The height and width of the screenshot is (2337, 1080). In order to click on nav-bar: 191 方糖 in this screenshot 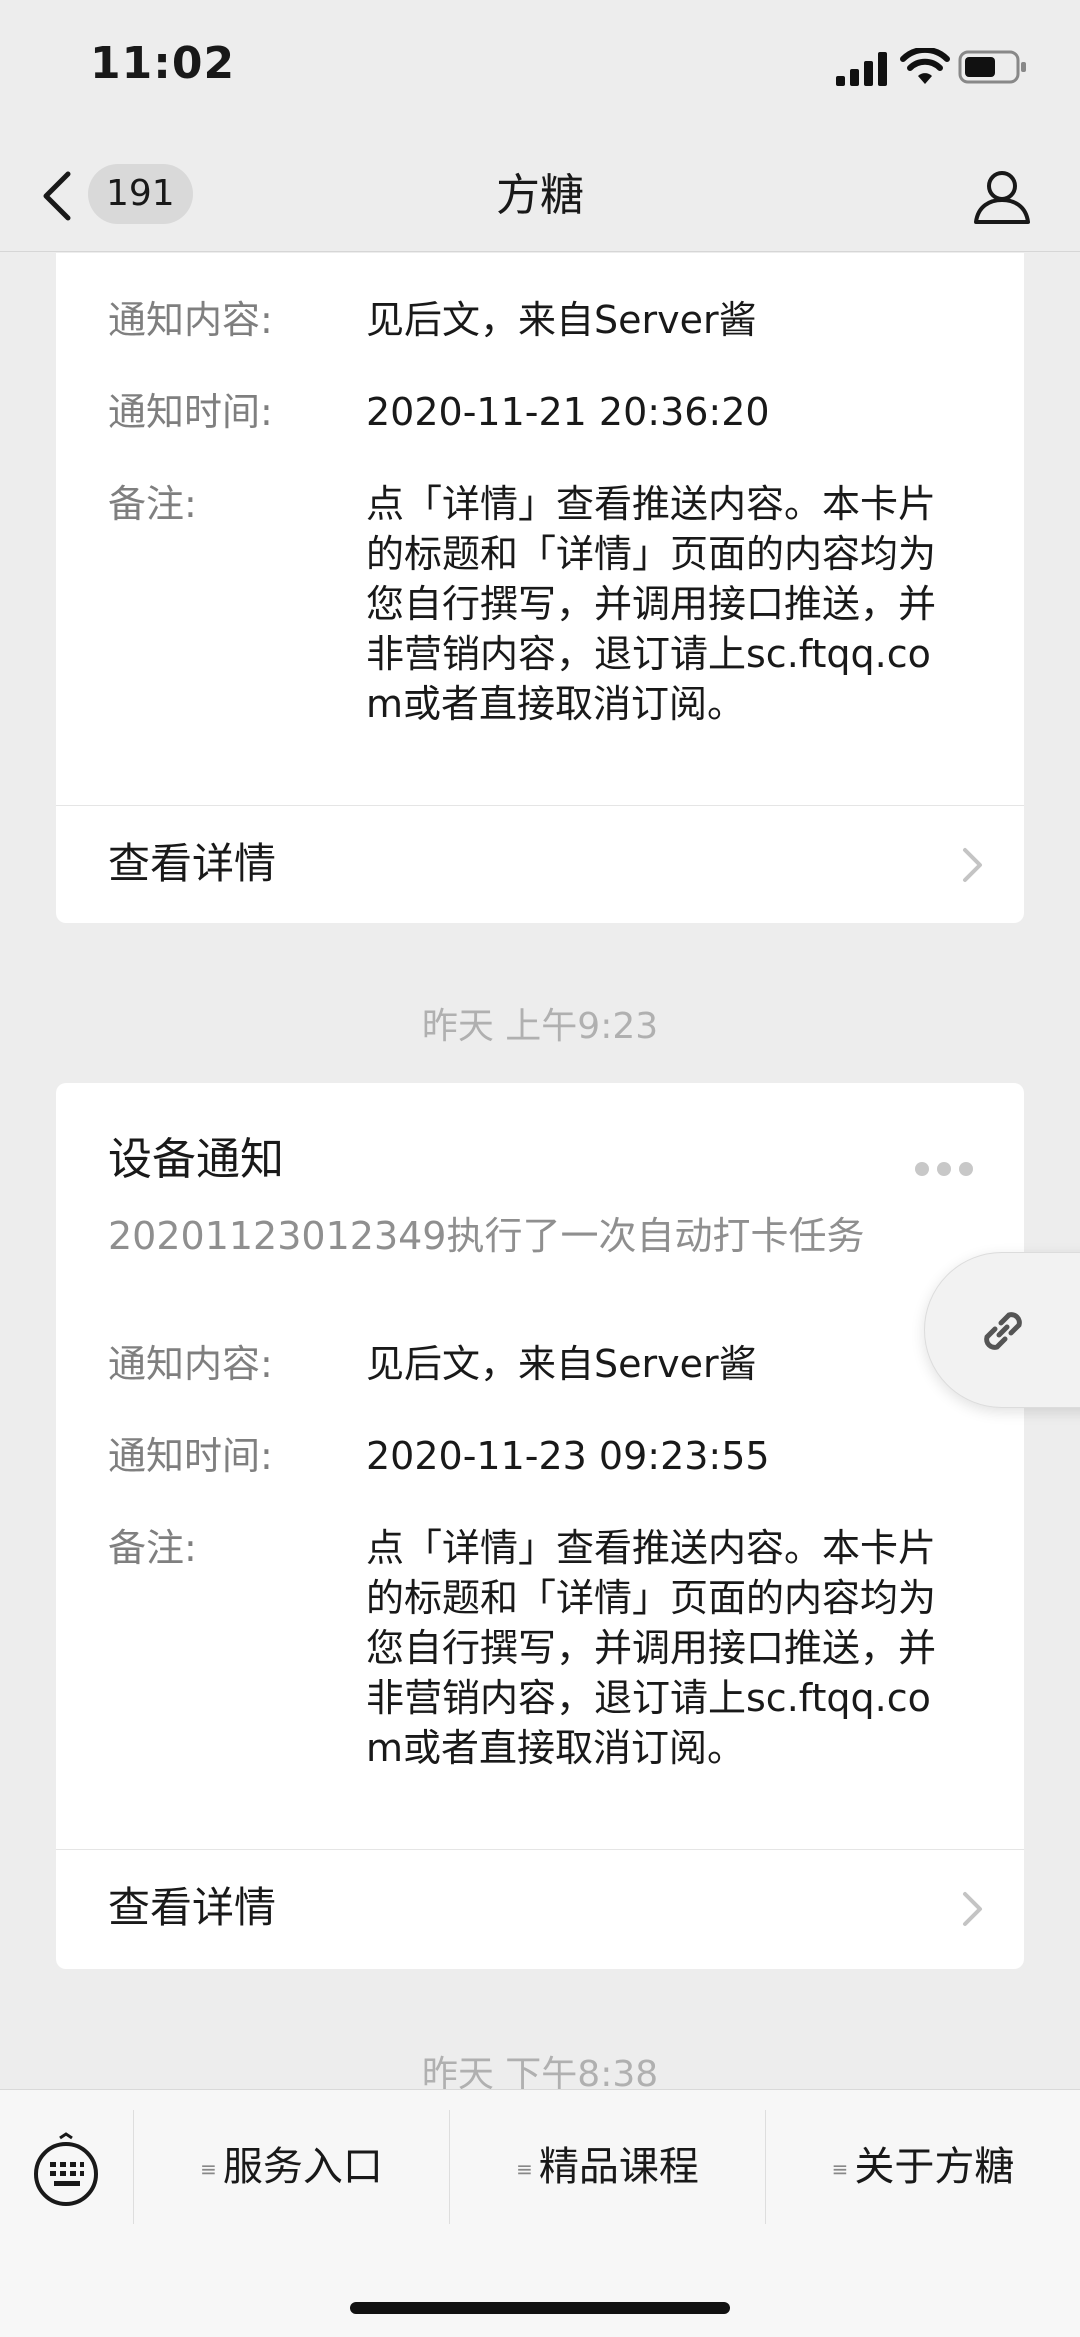, I will do `click(540, 196)`.